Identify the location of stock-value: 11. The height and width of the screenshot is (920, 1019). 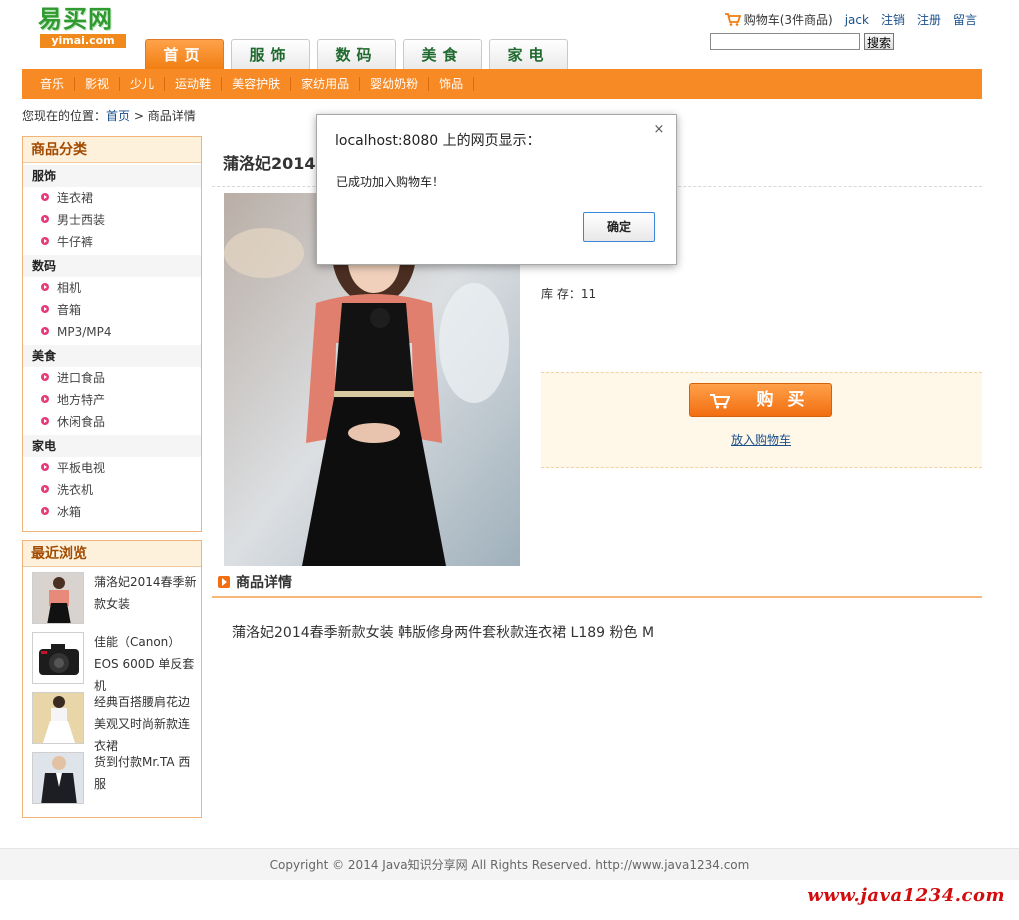
(588, 294).